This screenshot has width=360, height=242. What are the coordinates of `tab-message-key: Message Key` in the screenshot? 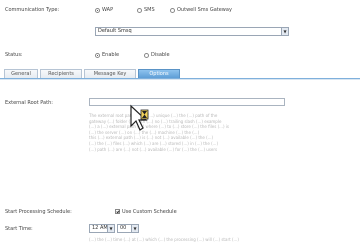 It's located at (110, 73).